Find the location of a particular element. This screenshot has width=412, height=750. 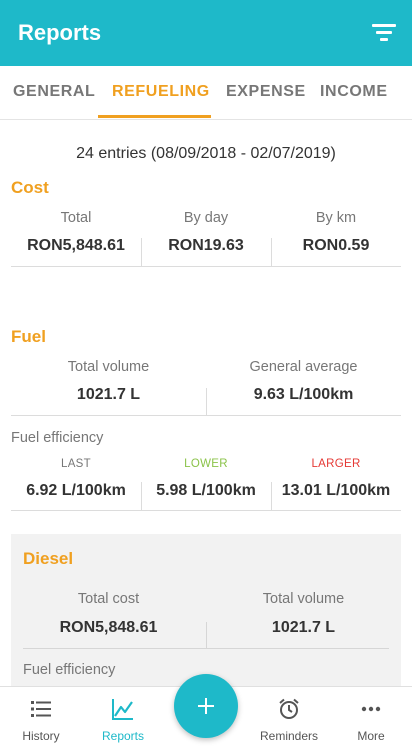

efficiency-last-label: LAST is located at coordinates (76, 464).